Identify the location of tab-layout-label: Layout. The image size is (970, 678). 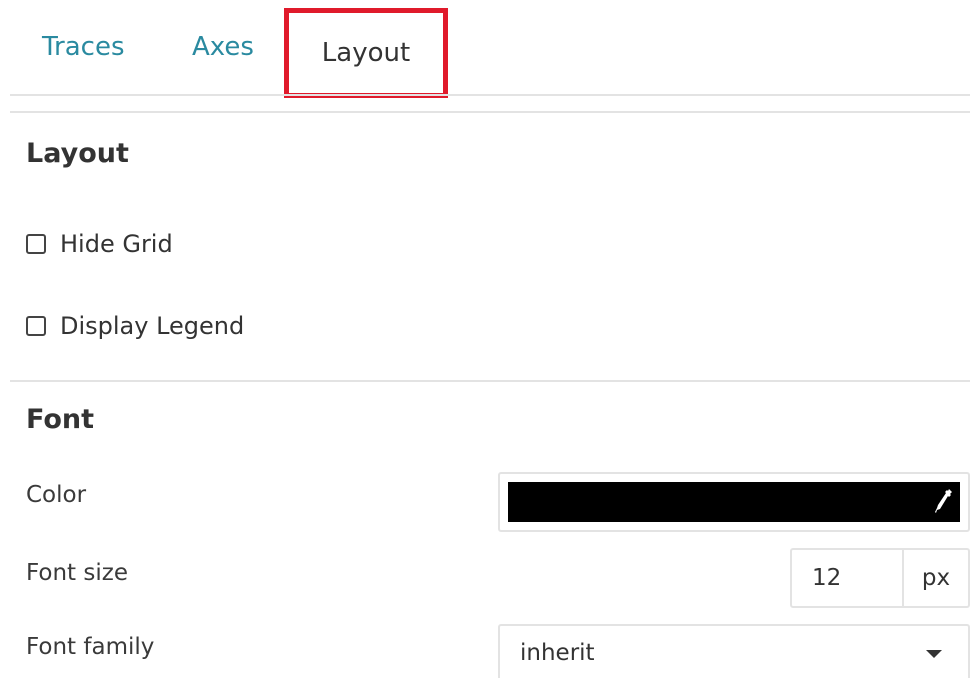
(366, 53).